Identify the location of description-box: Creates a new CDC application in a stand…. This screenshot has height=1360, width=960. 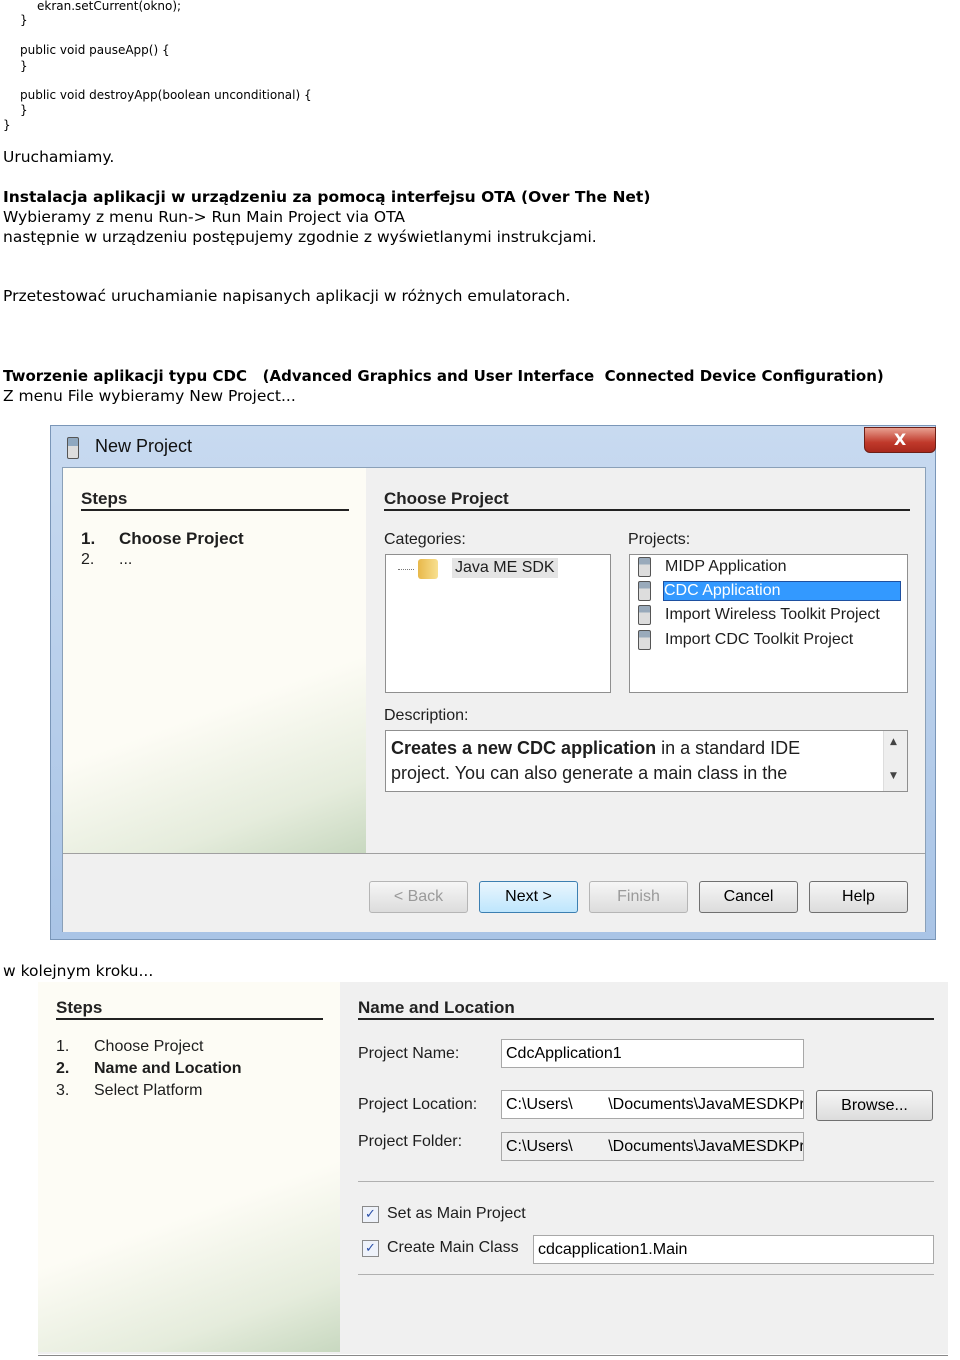
(646, 761).